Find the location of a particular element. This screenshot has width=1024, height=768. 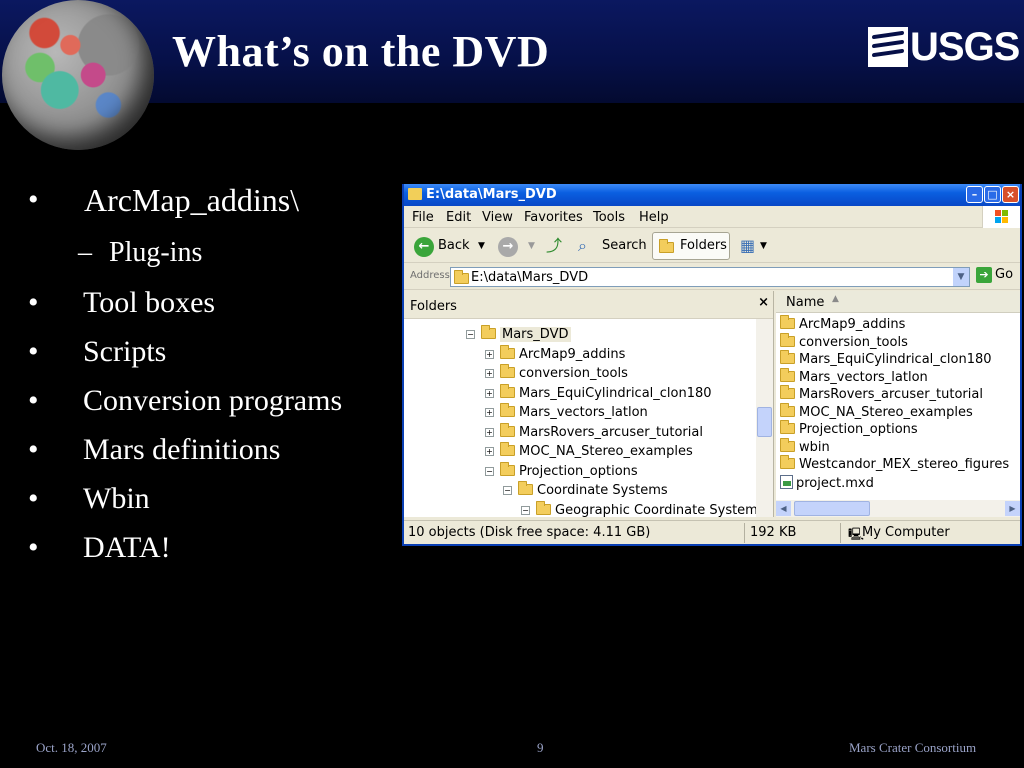

list-item: ArcMap9_addins is located at coordinates (842, 324).